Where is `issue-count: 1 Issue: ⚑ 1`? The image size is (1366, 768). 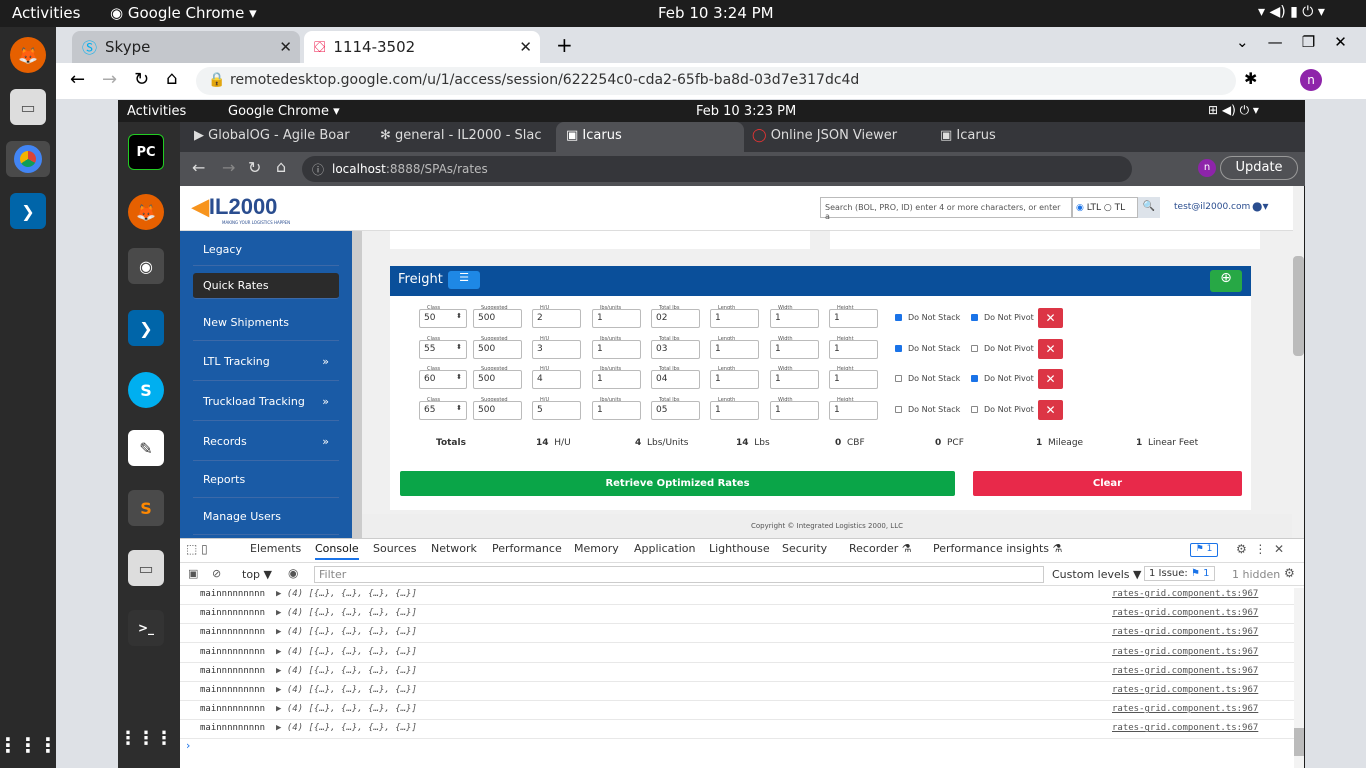
issue-count: 1 Issue: ⚑ 1 is located at coordinates (1179, 573).